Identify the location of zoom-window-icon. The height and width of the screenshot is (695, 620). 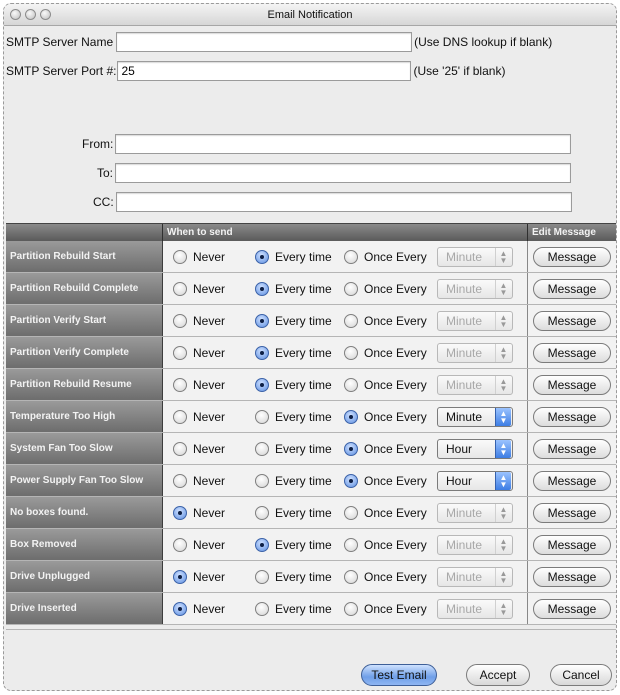
(45, 14).